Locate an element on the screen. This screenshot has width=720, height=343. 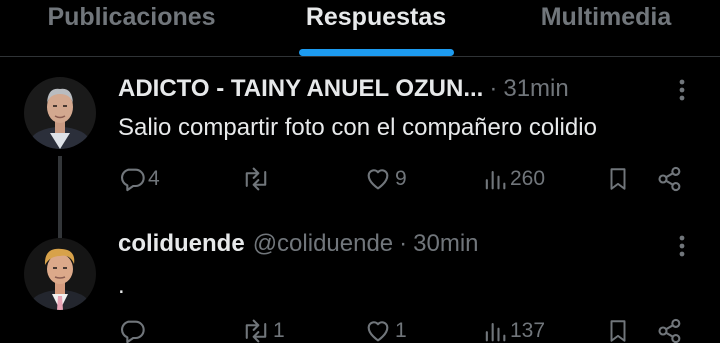
post-time: 30min is located at coordinates (445, 244).